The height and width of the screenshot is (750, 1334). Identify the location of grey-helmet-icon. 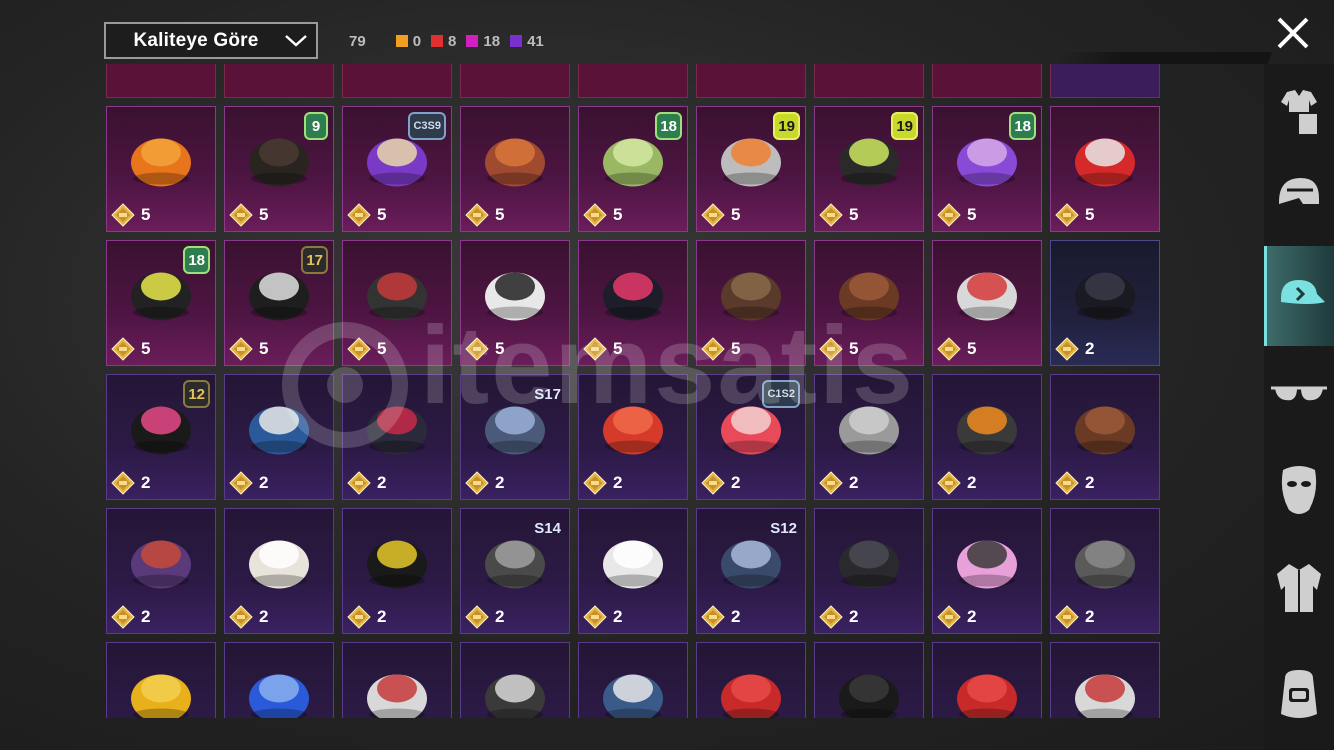
(1105, 563).